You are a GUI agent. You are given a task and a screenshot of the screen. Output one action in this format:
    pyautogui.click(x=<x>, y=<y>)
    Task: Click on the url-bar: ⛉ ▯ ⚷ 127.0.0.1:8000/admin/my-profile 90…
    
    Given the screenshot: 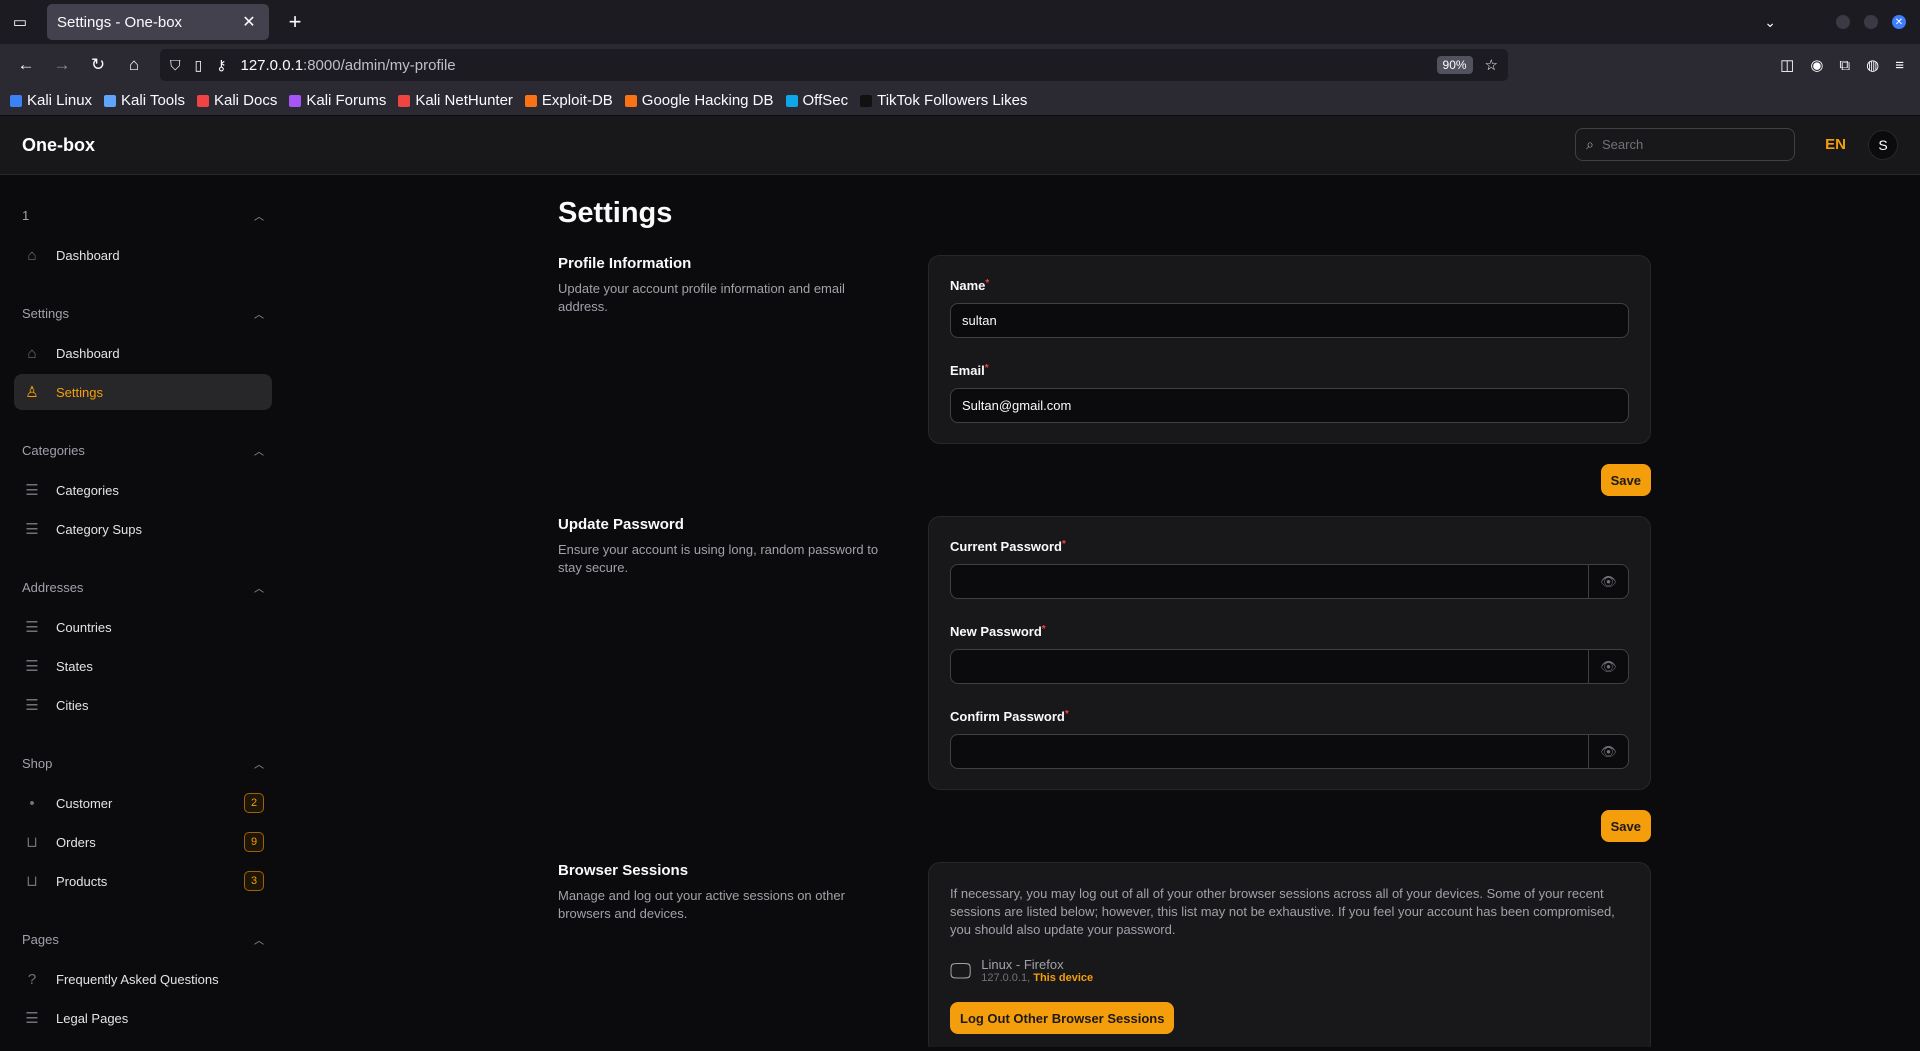 What is the action you would take?
    pyautogui.click(x=834, y=65)
    